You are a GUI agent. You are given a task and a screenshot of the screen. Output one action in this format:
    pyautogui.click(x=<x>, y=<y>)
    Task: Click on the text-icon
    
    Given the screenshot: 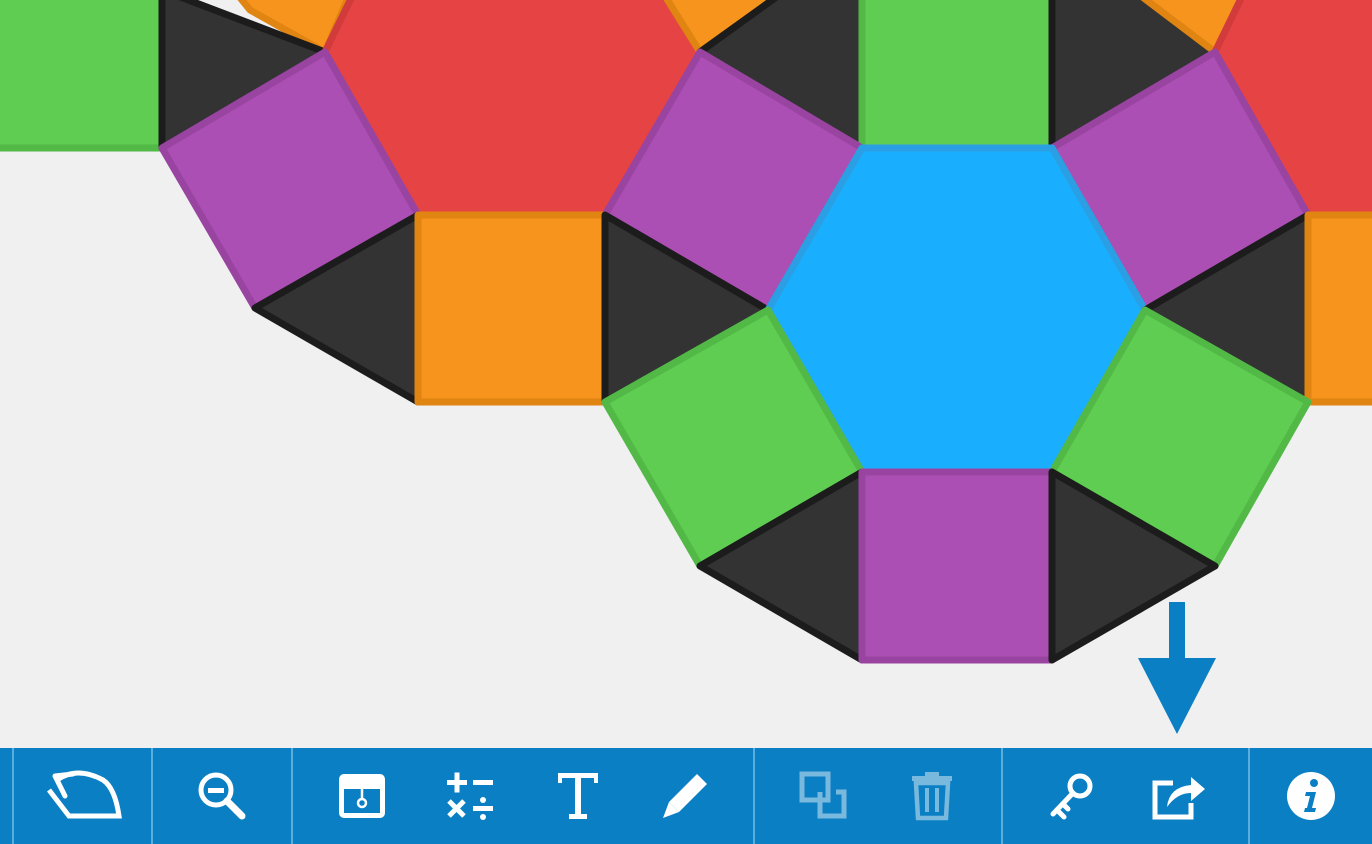 What is the action you would take?
    pyautogui.click(x=578, y=796)
    